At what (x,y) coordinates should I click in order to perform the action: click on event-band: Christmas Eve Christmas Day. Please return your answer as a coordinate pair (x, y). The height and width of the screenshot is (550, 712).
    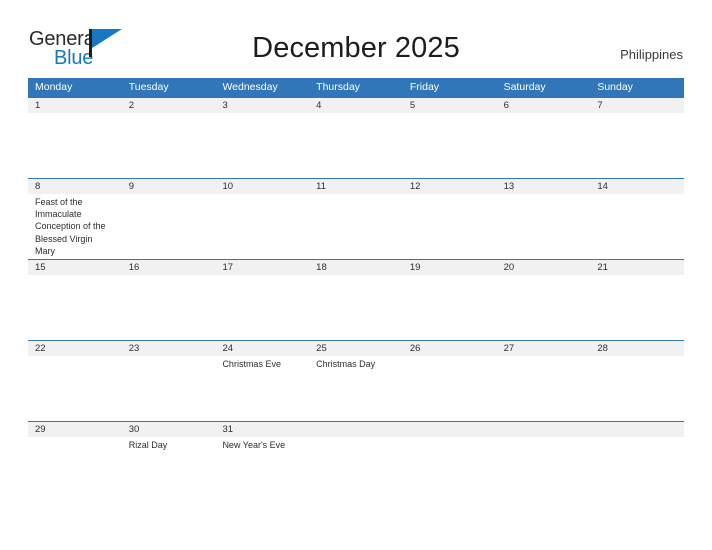
    Looking at the image, I should click on (356, 388).